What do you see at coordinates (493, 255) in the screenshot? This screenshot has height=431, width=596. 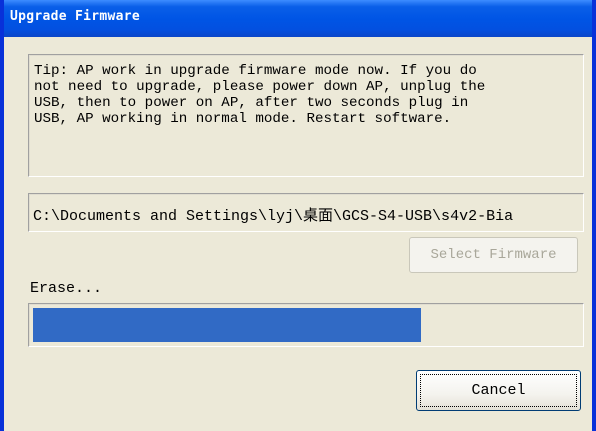 I see `select-firmware-button: Select Firmware` at bounding box center [493, 255].